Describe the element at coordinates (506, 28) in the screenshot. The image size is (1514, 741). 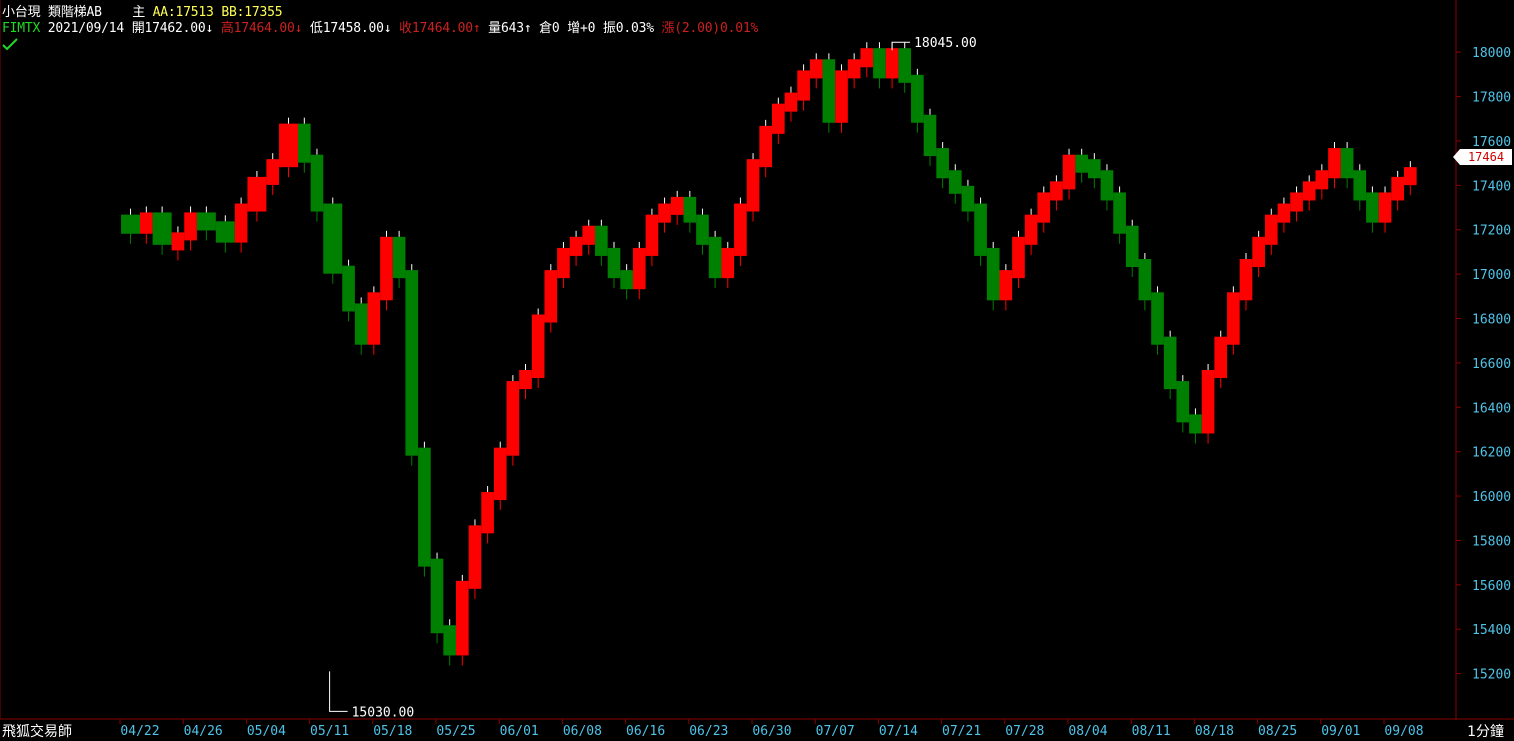
I see `volume-value: 量643` at that location.